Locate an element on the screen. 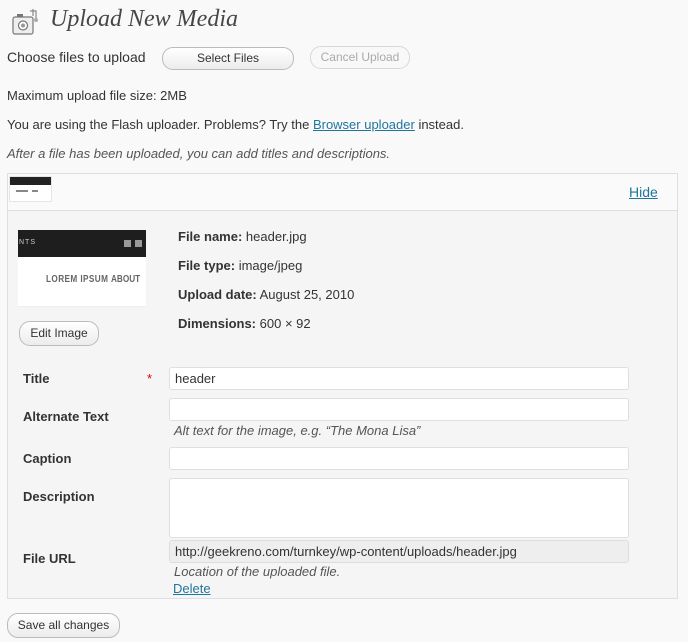 The width and height of the screenshot is (688, 642). caption-label: Caption is located at coordinates (47, 458).